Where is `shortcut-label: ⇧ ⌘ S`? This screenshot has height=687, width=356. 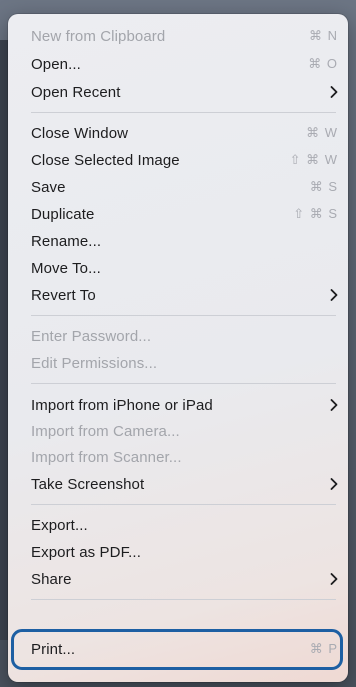
shortcut-label: ⇧ ⌘ S is located at coordinates (315, 213).